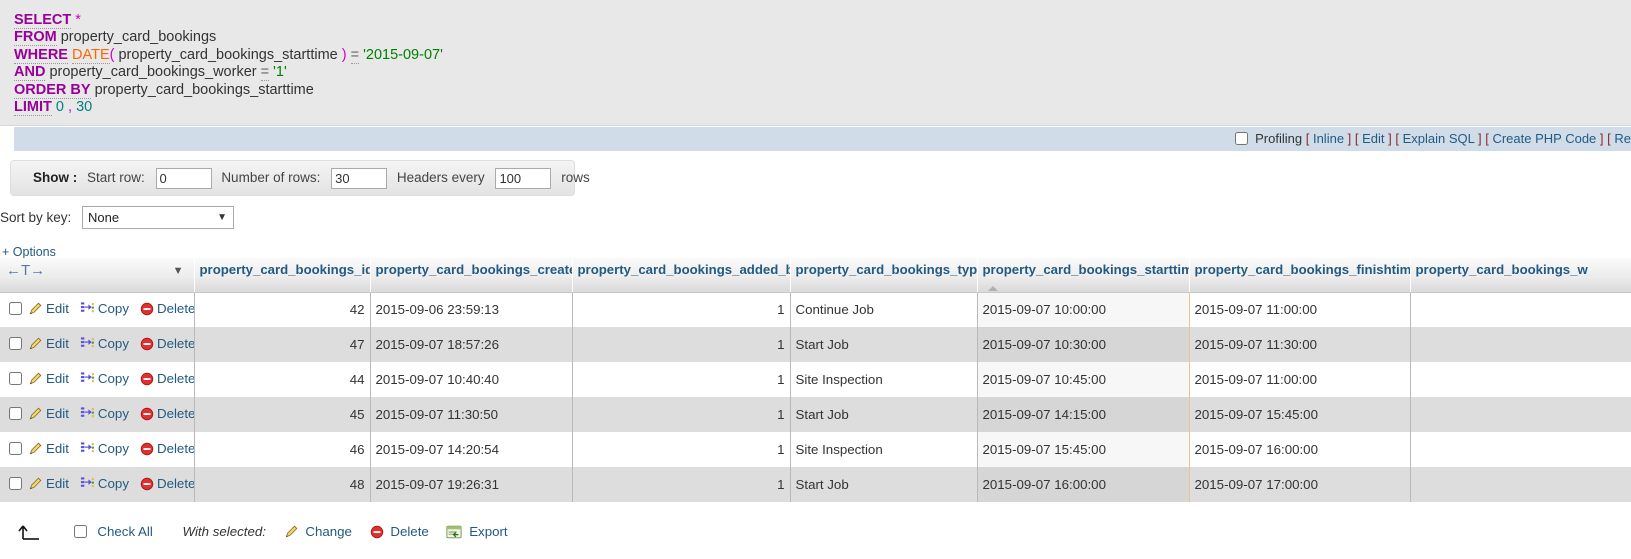 The width and height of the screenshot is (1631, 559). Describe the element at coordinates (471, 309) in the screenshot. I see `cell-created: 2015-09-06 23:59:13` at that location.